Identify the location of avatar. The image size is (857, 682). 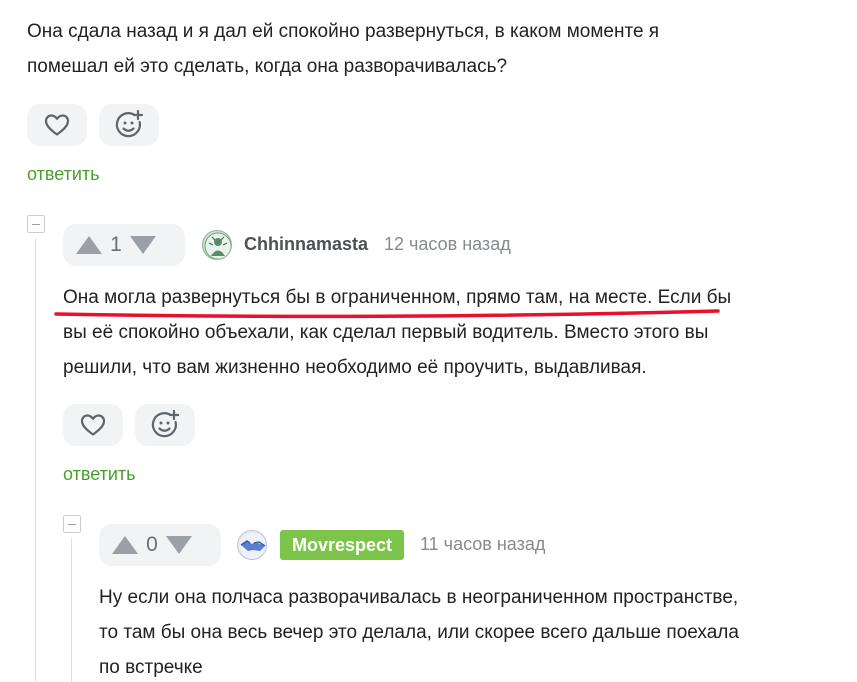
(252, 545).